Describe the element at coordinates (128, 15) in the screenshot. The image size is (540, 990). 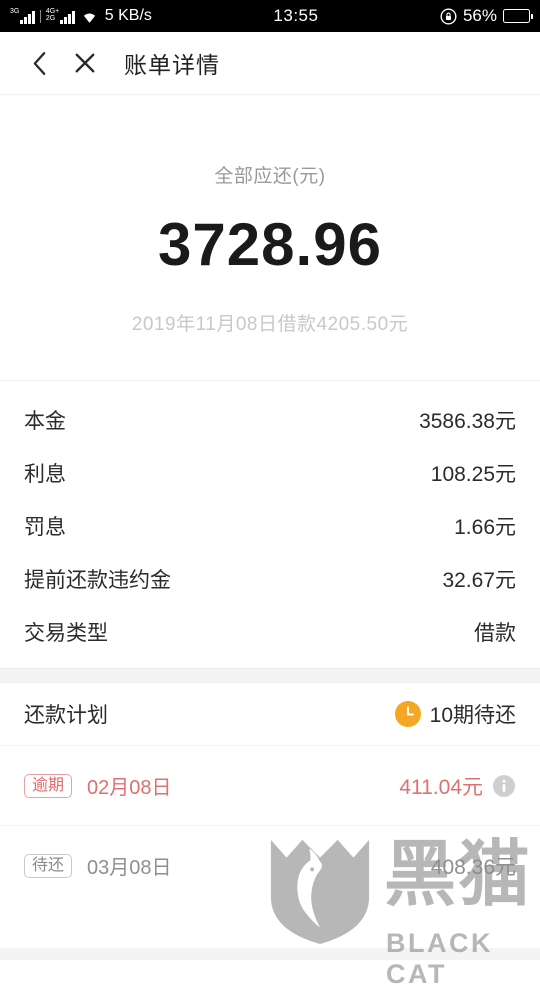
I see `network-speed-label: 5 KB/s` at that location.